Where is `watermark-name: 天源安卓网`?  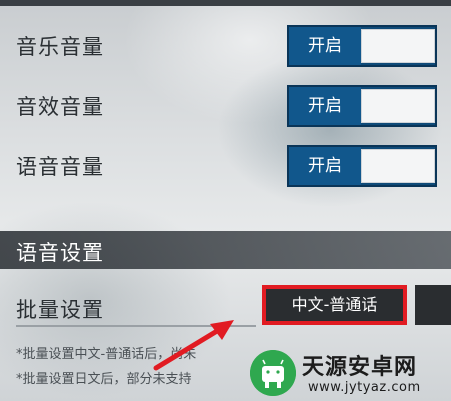 watermark-name: 天源安卓网 is located at coordinates (360, 367).